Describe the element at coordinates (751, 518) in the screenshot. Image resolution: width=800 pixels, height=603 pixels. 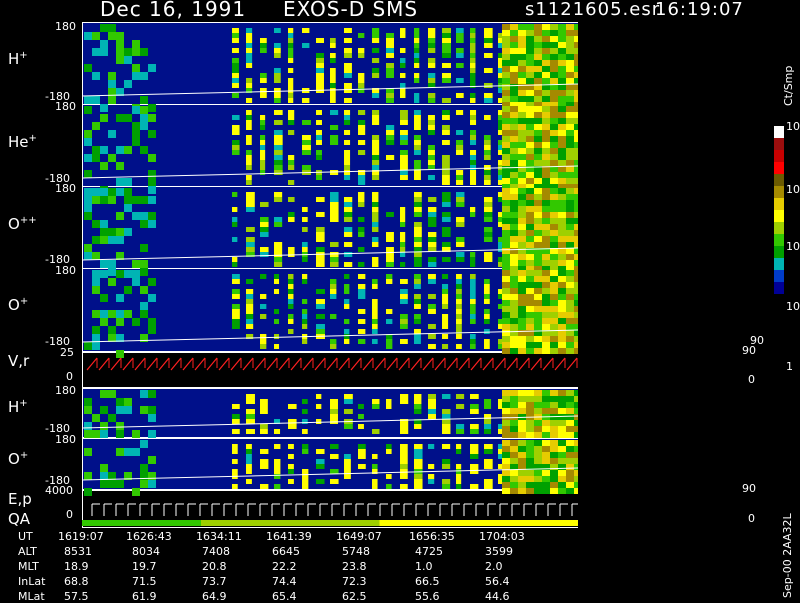
I see `right-tick: 0` at that location.